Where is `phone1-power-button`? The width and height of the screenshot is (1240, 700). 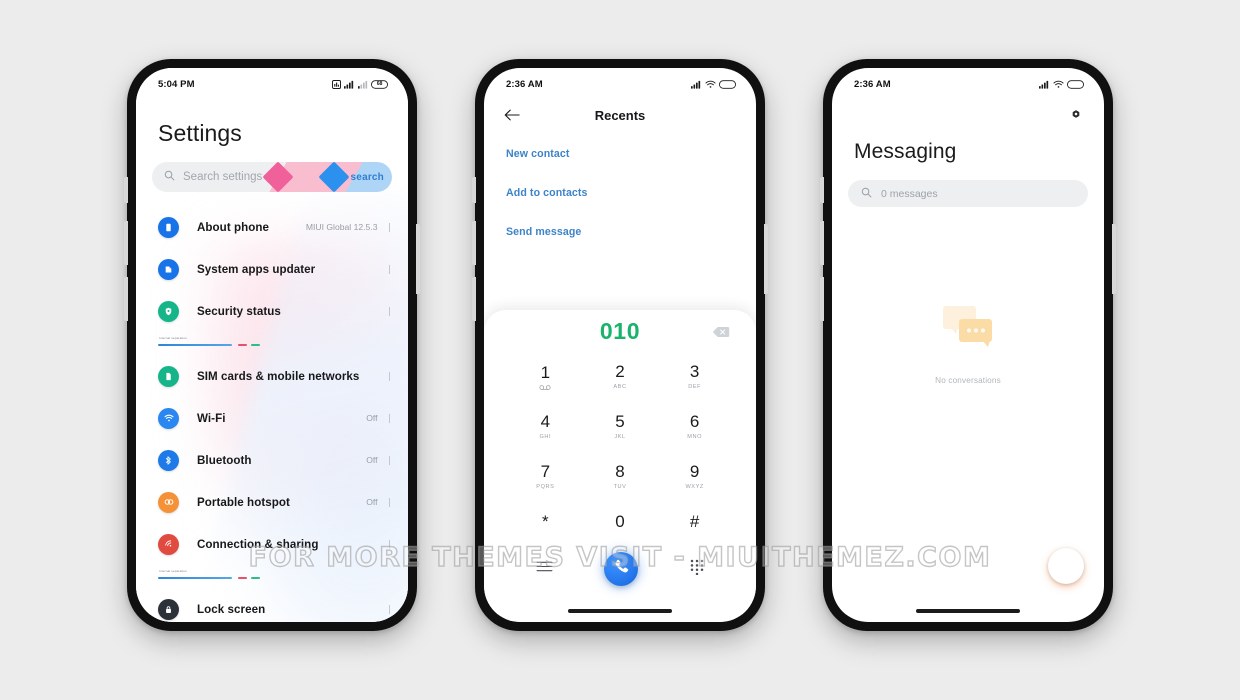
phone1-power-button is located at coordinates (418, 259).